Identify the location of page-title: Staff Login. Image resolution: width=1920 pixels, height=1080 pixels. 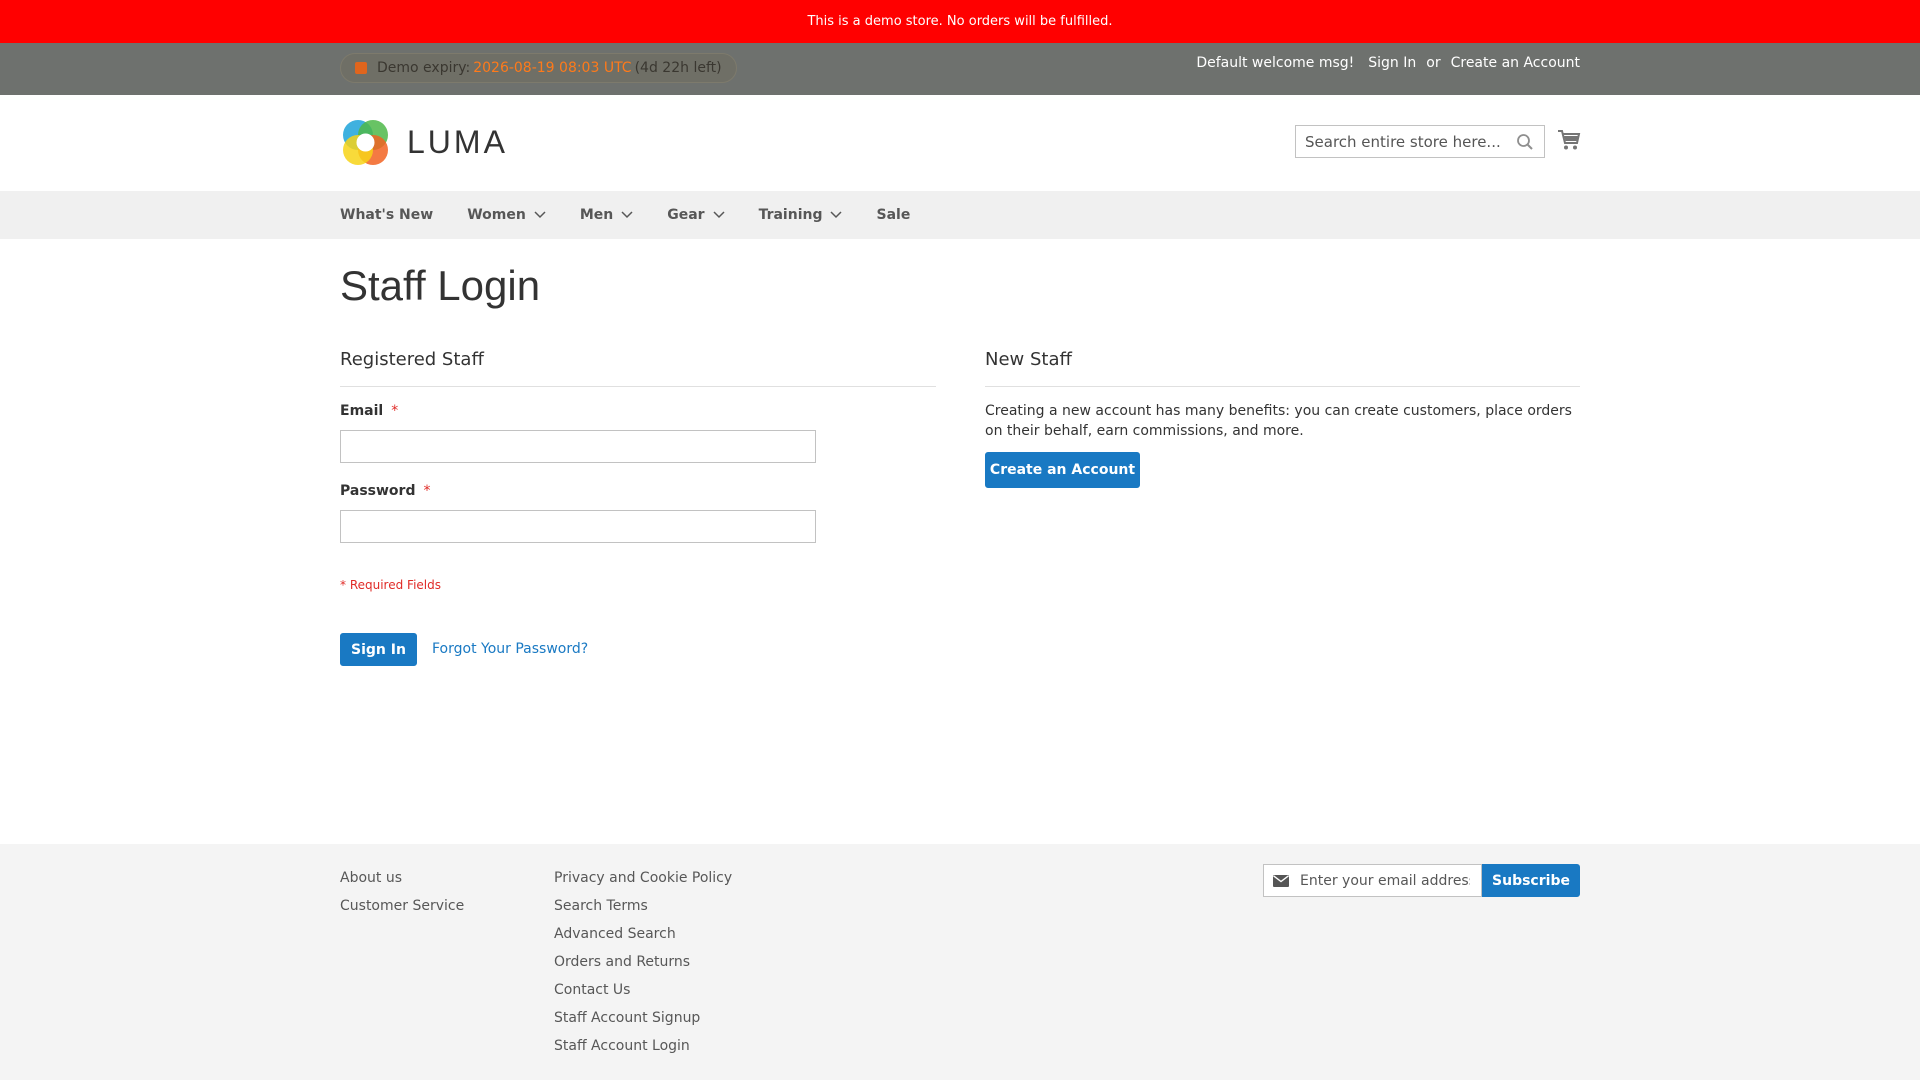
(440, 285).